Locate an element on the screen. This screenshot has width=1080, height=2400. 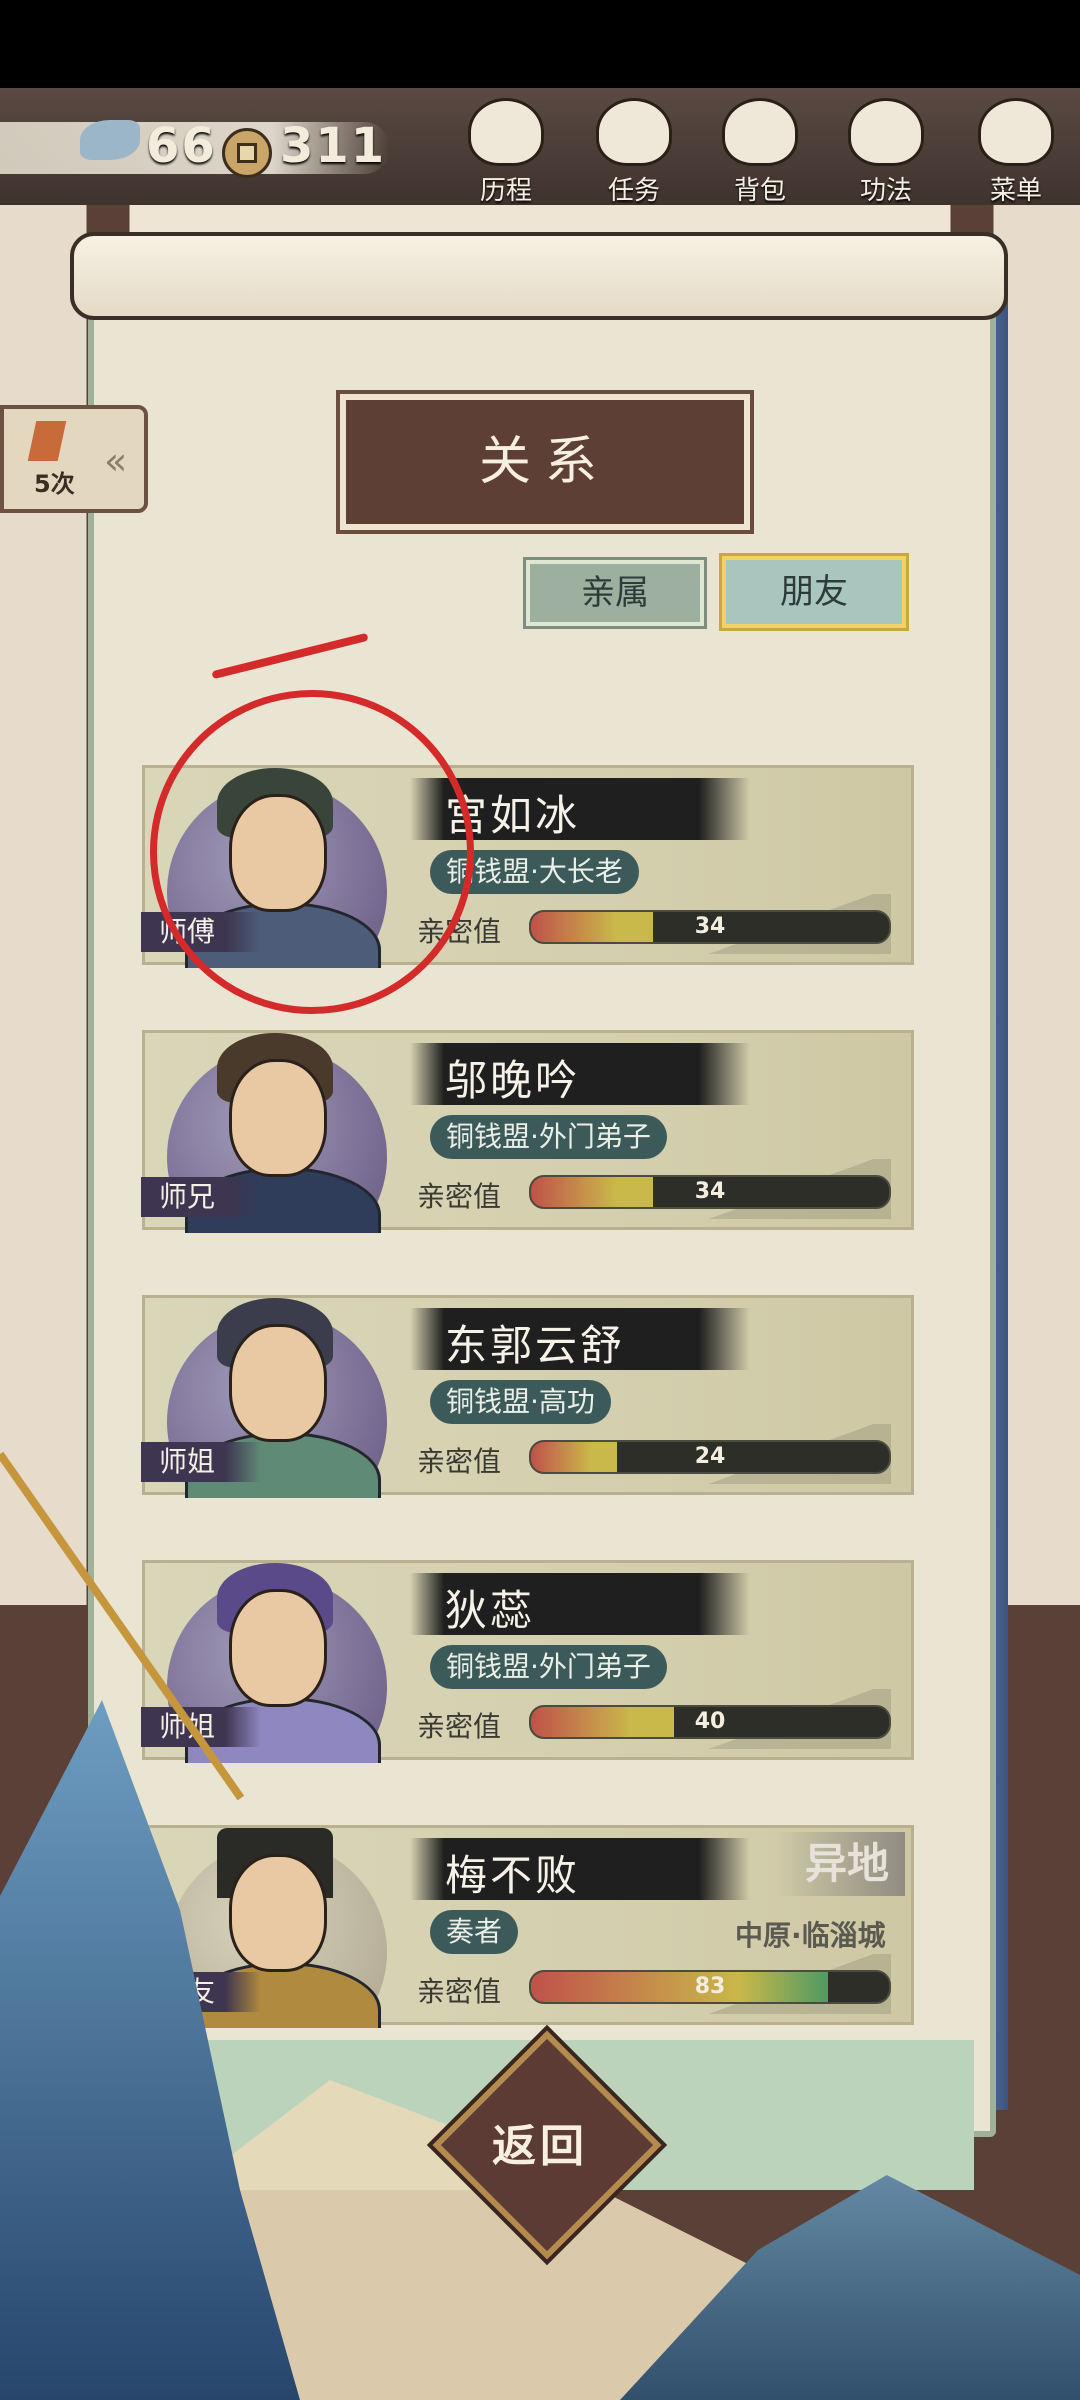
contact-name: 狄蕊 is located at coordinates (490, 1610).